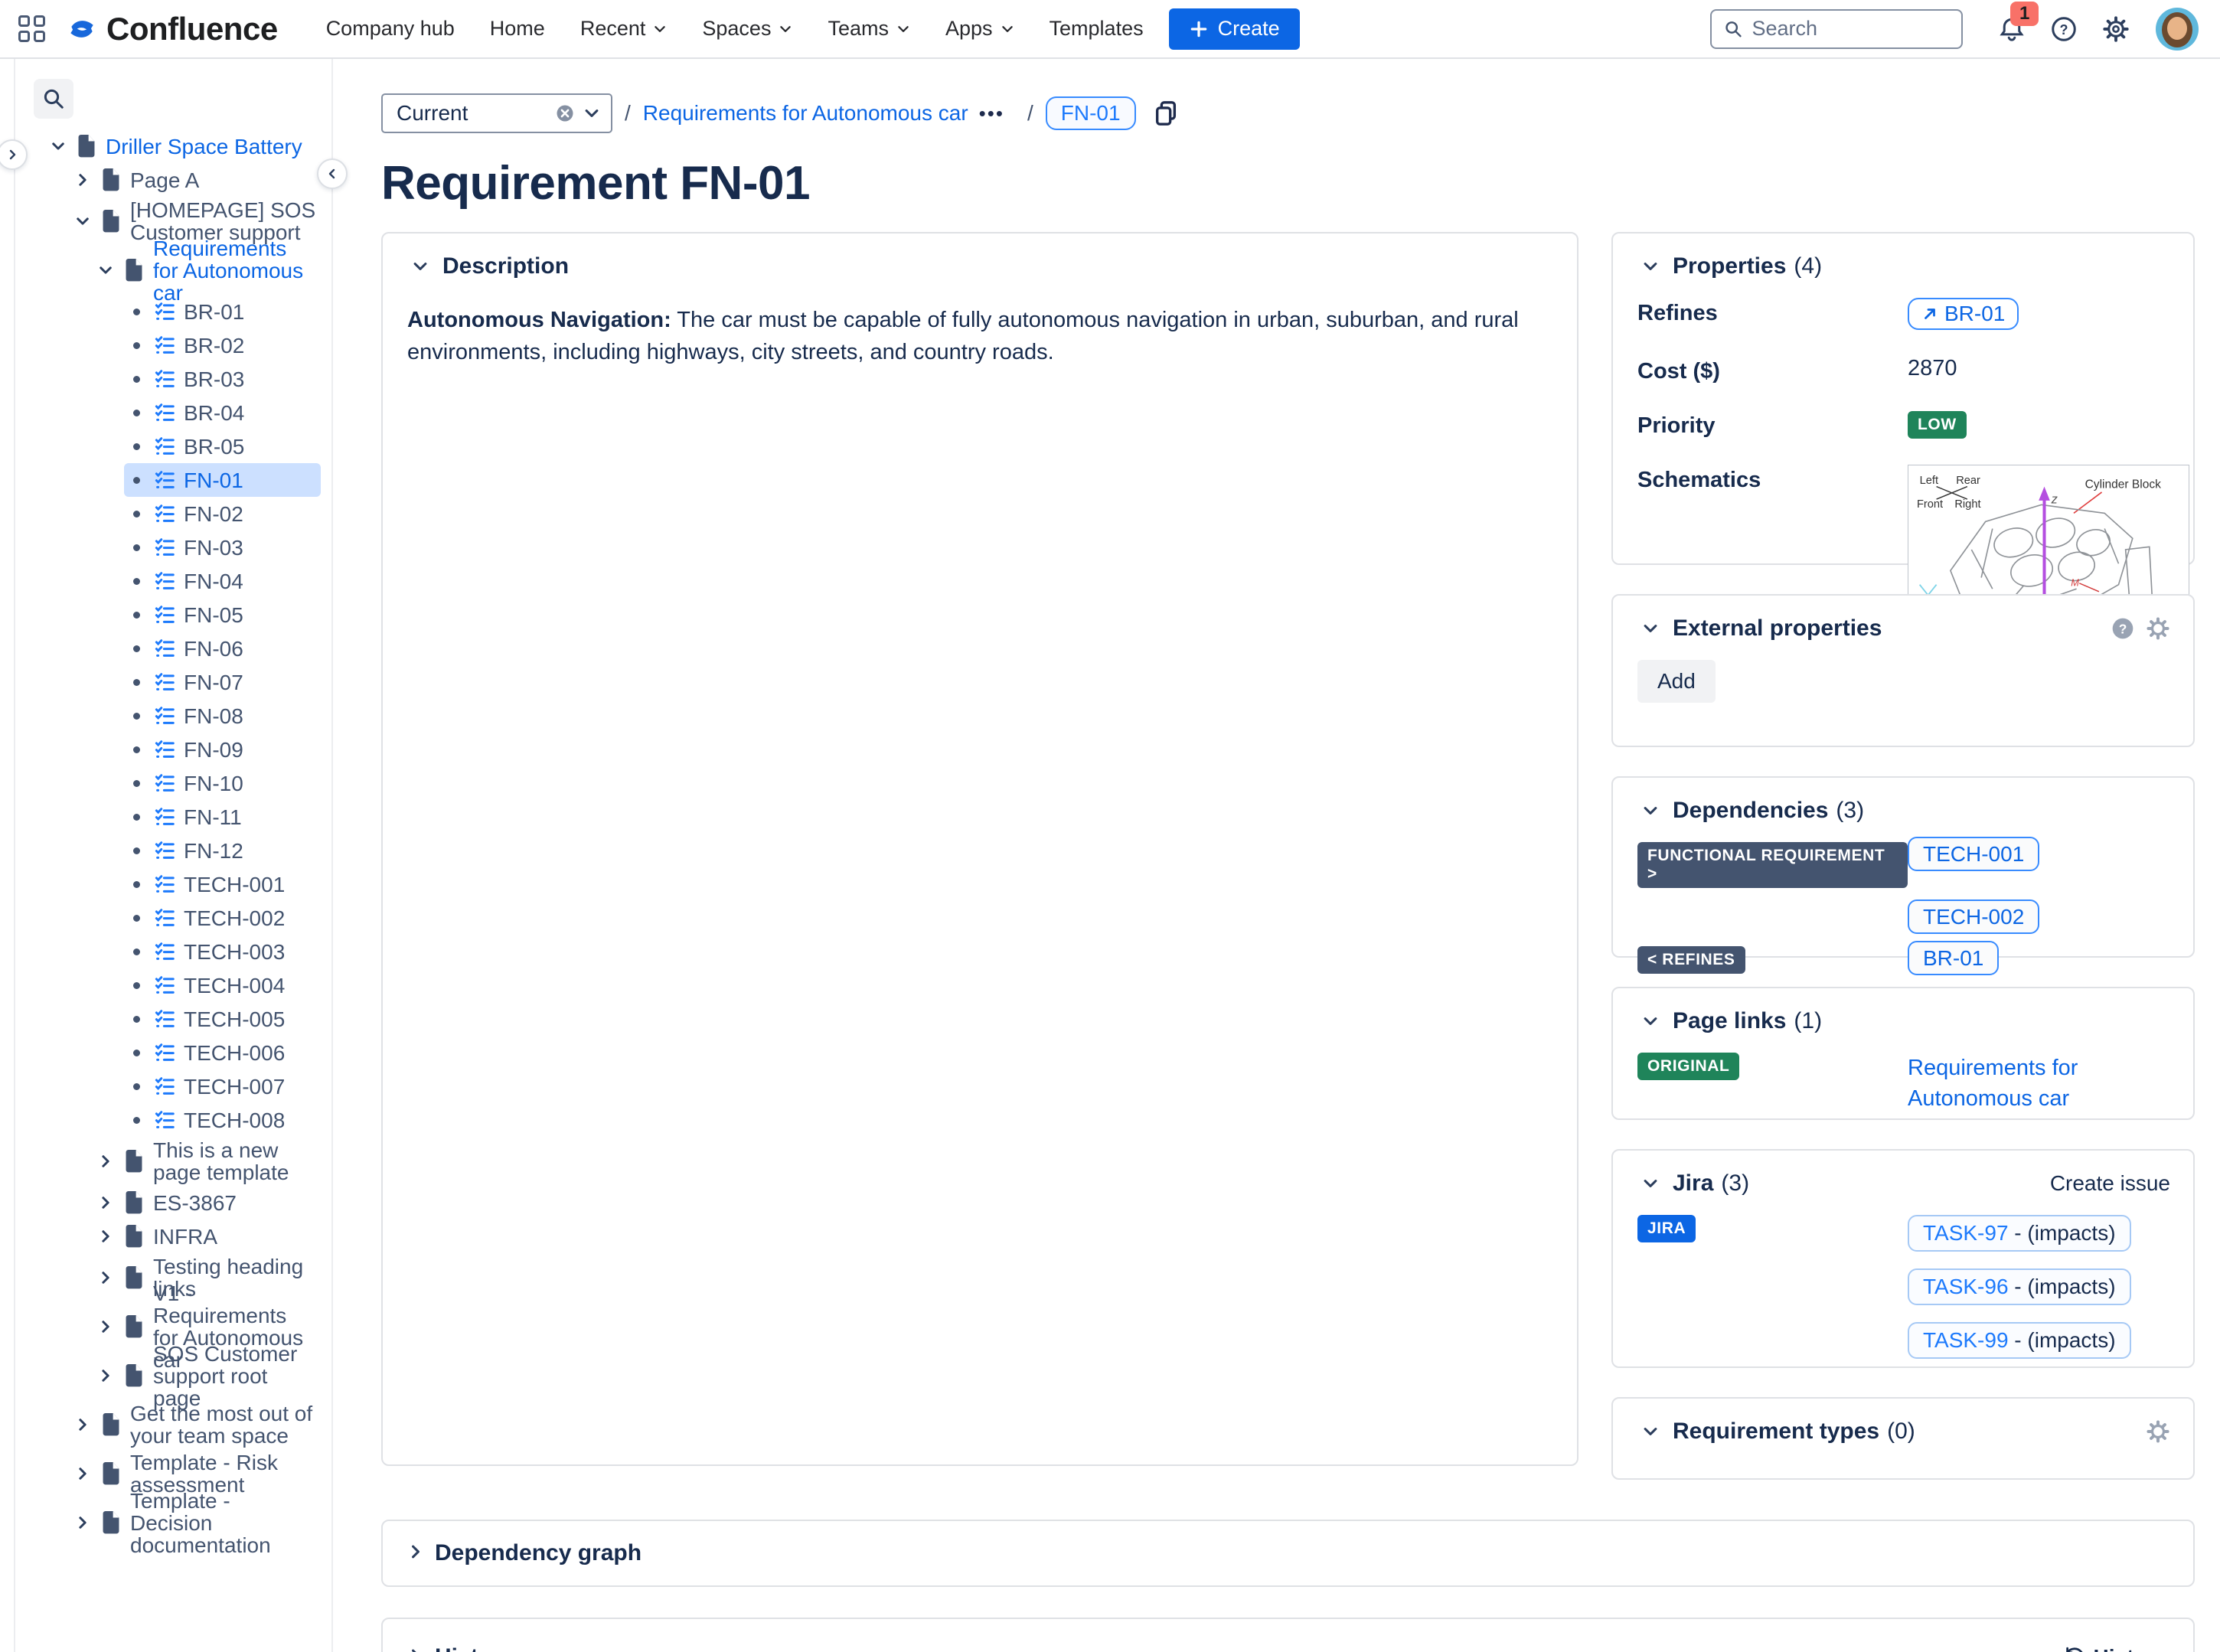 The image size is (2220, 1652). I want to click on sidebar-item-infra: INFRA, so click(207, 1236).